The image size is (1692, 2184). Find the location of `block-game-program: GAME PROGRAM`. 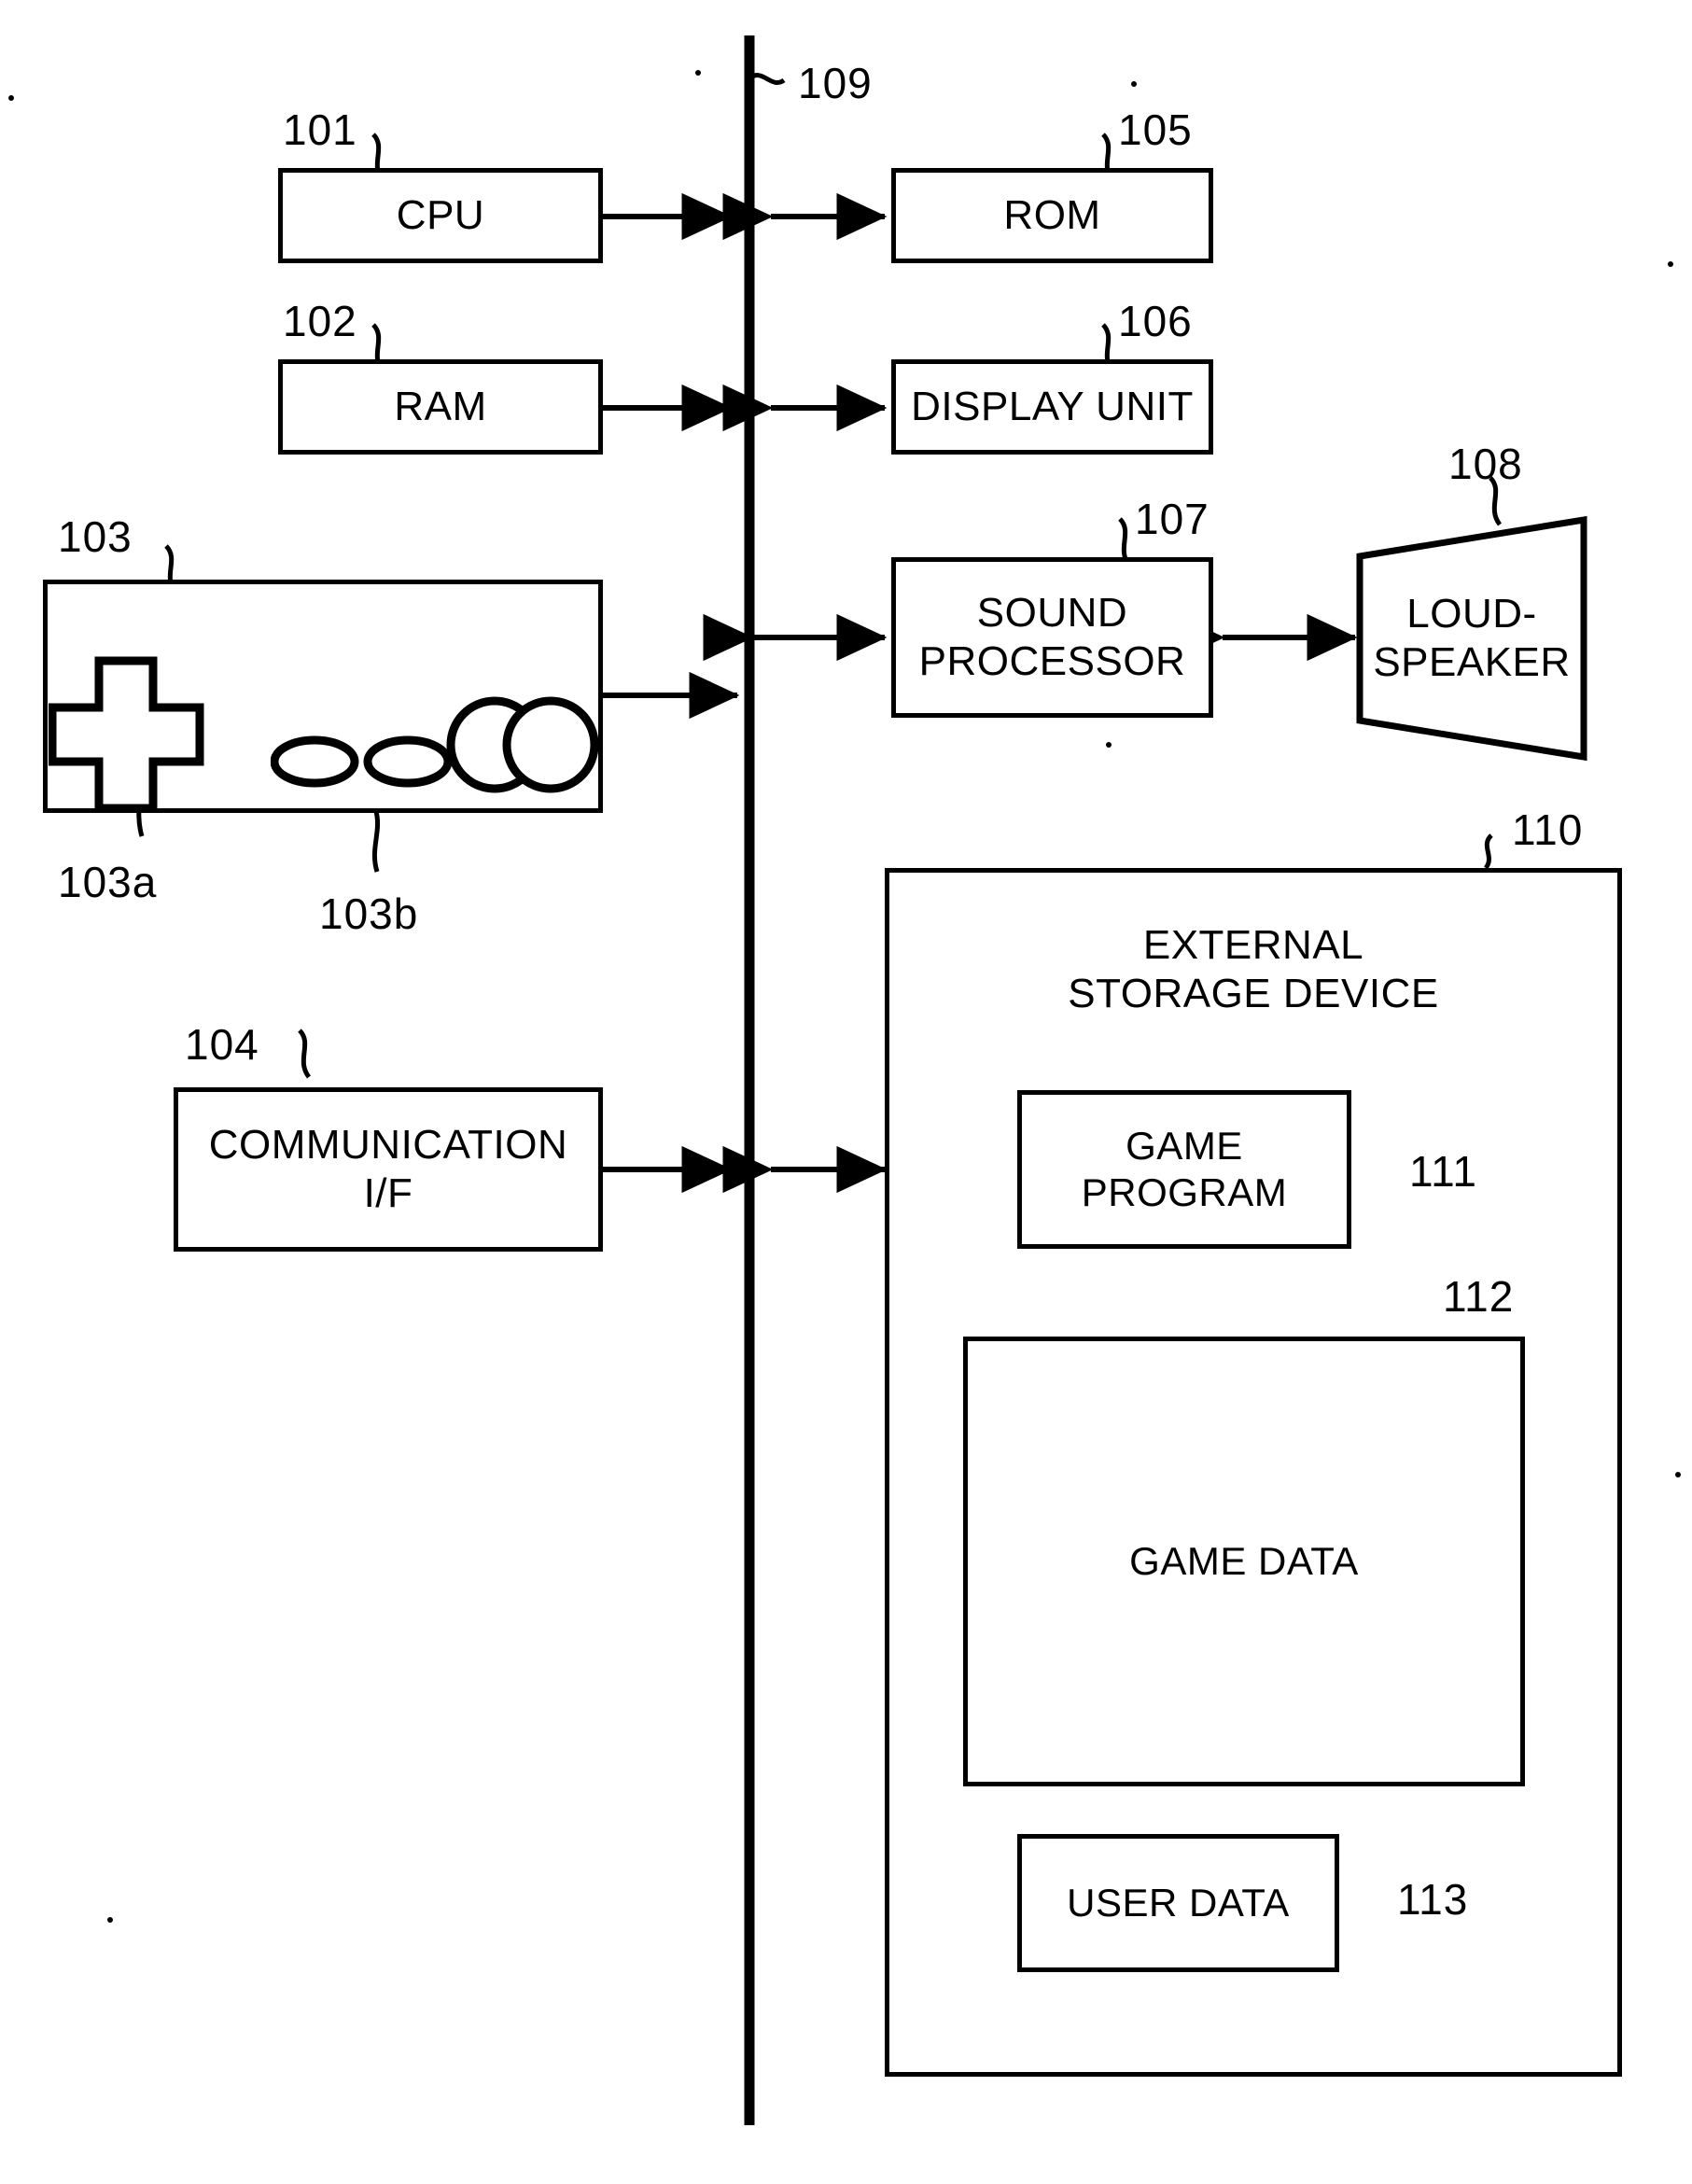

block-game-program: GAME PROGRAM is located at coordinates (1184, 1169).